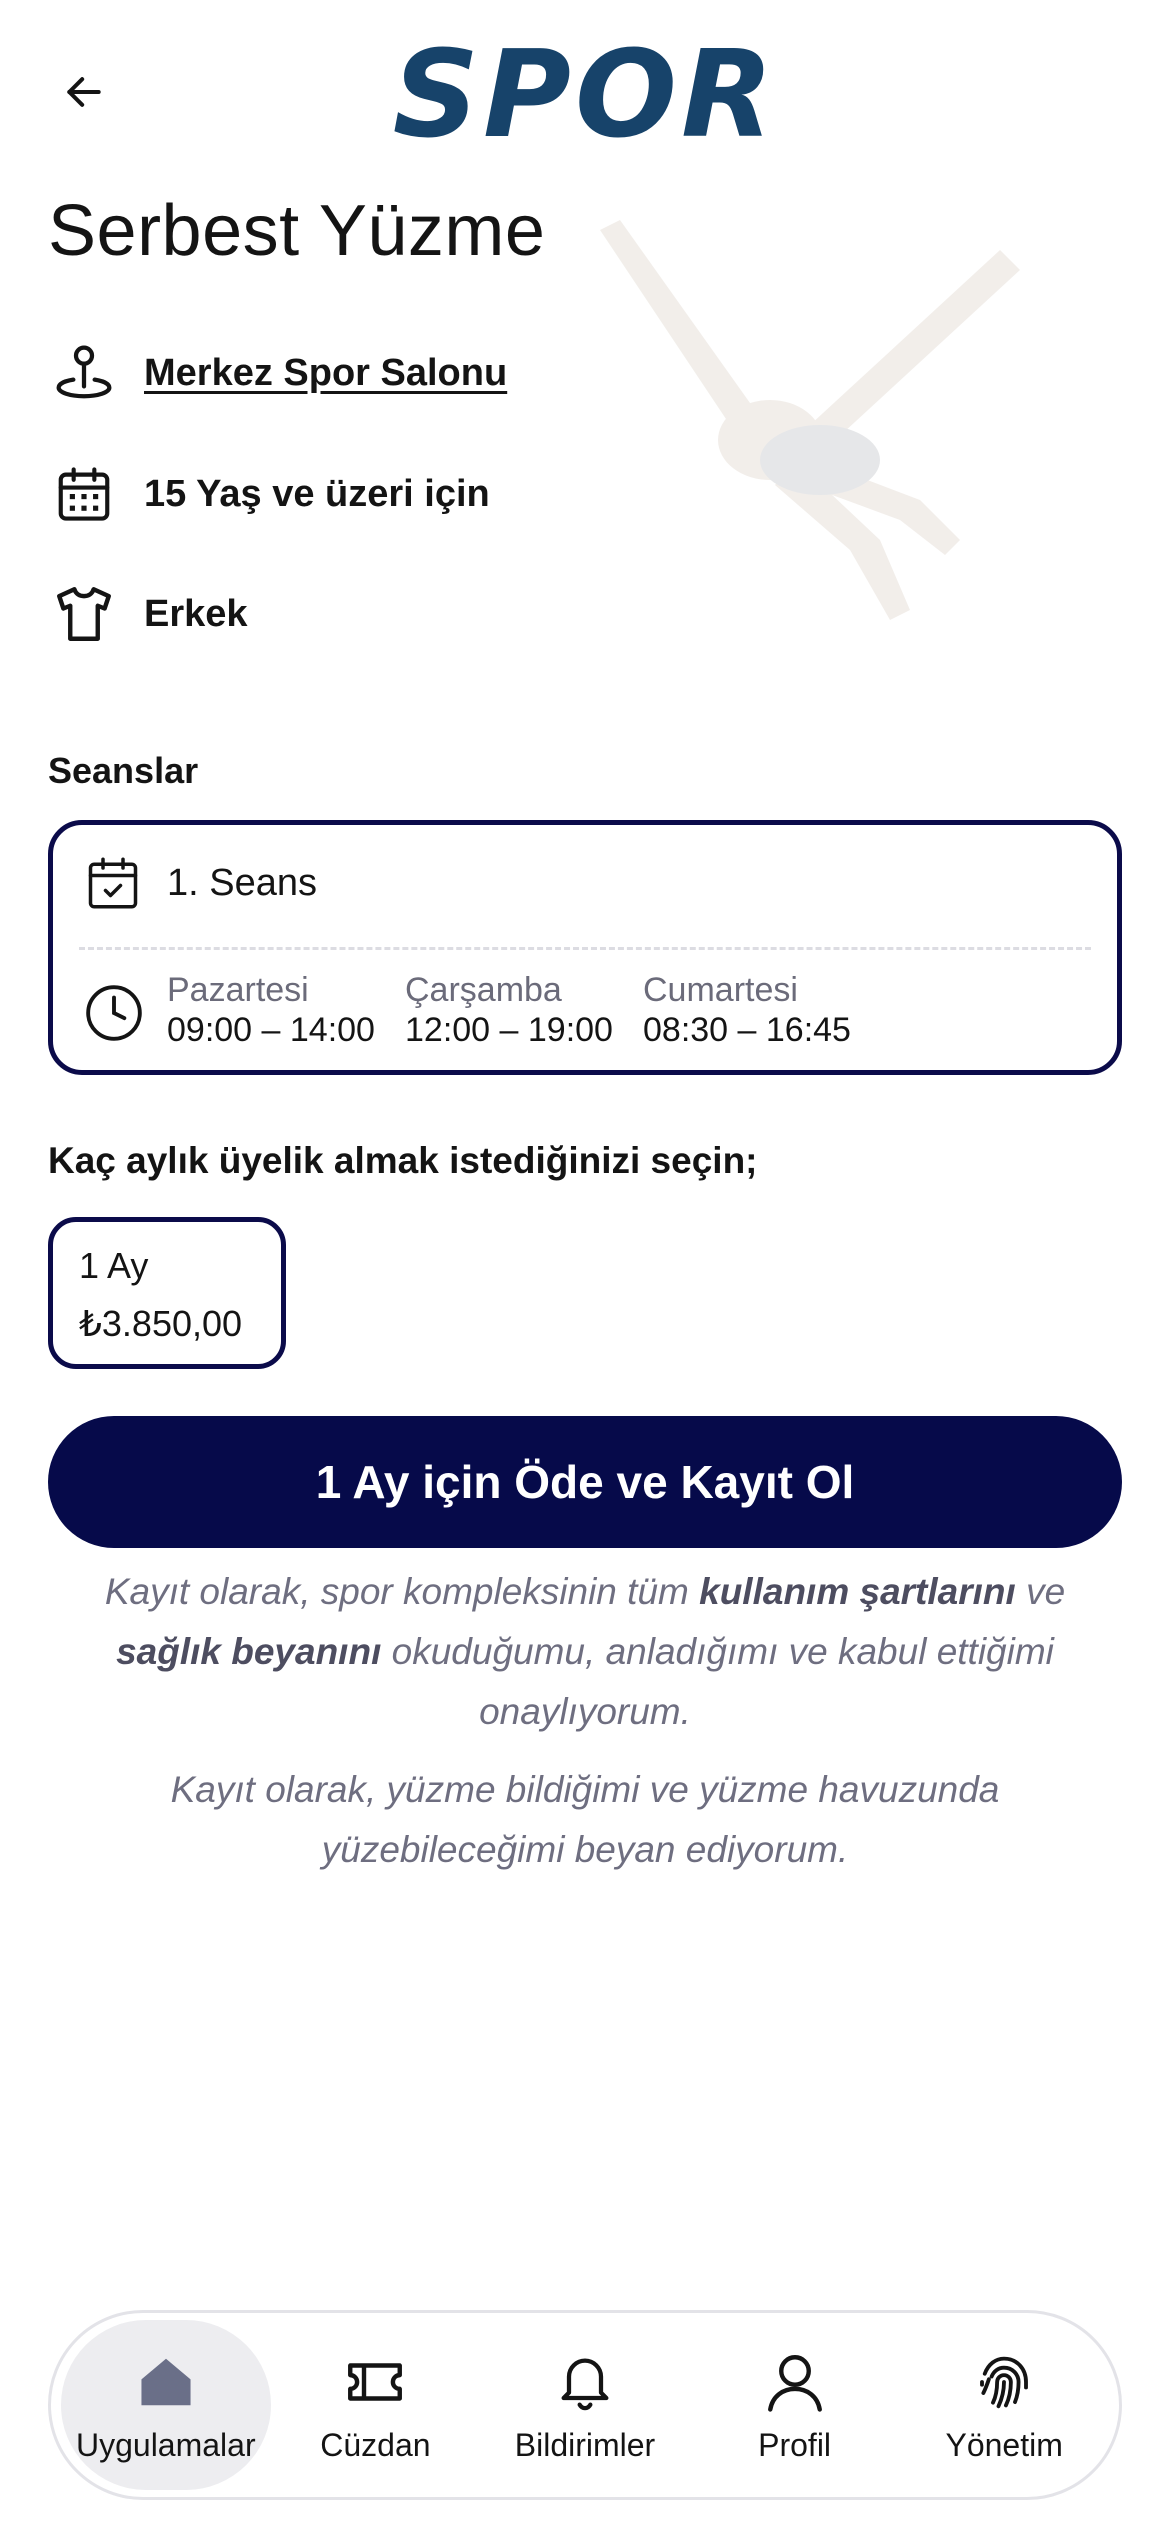 The height and width of the screenshot is (2532, 1170). I want to click on schedule-slot: Pazartesi 09:00 – 14:00, so click(277, 1010).